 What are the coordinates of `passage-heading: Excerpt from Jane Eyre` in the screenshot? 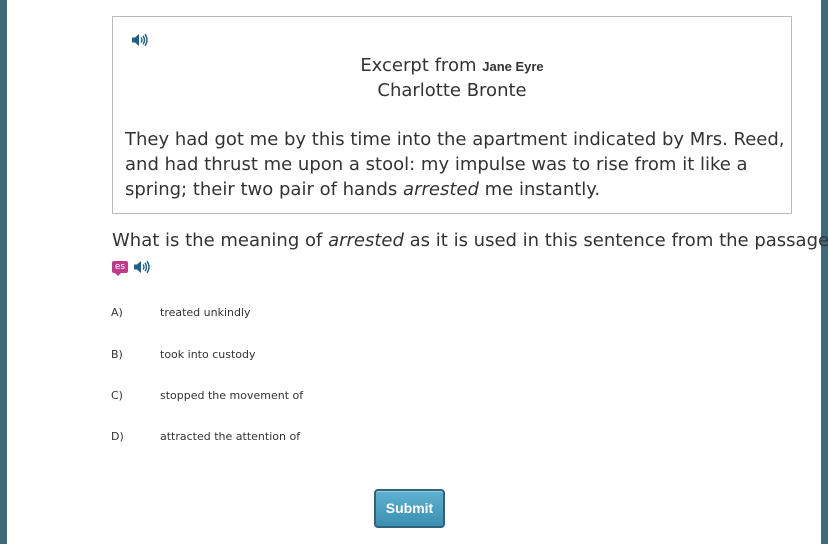 It's located at (452, 65).